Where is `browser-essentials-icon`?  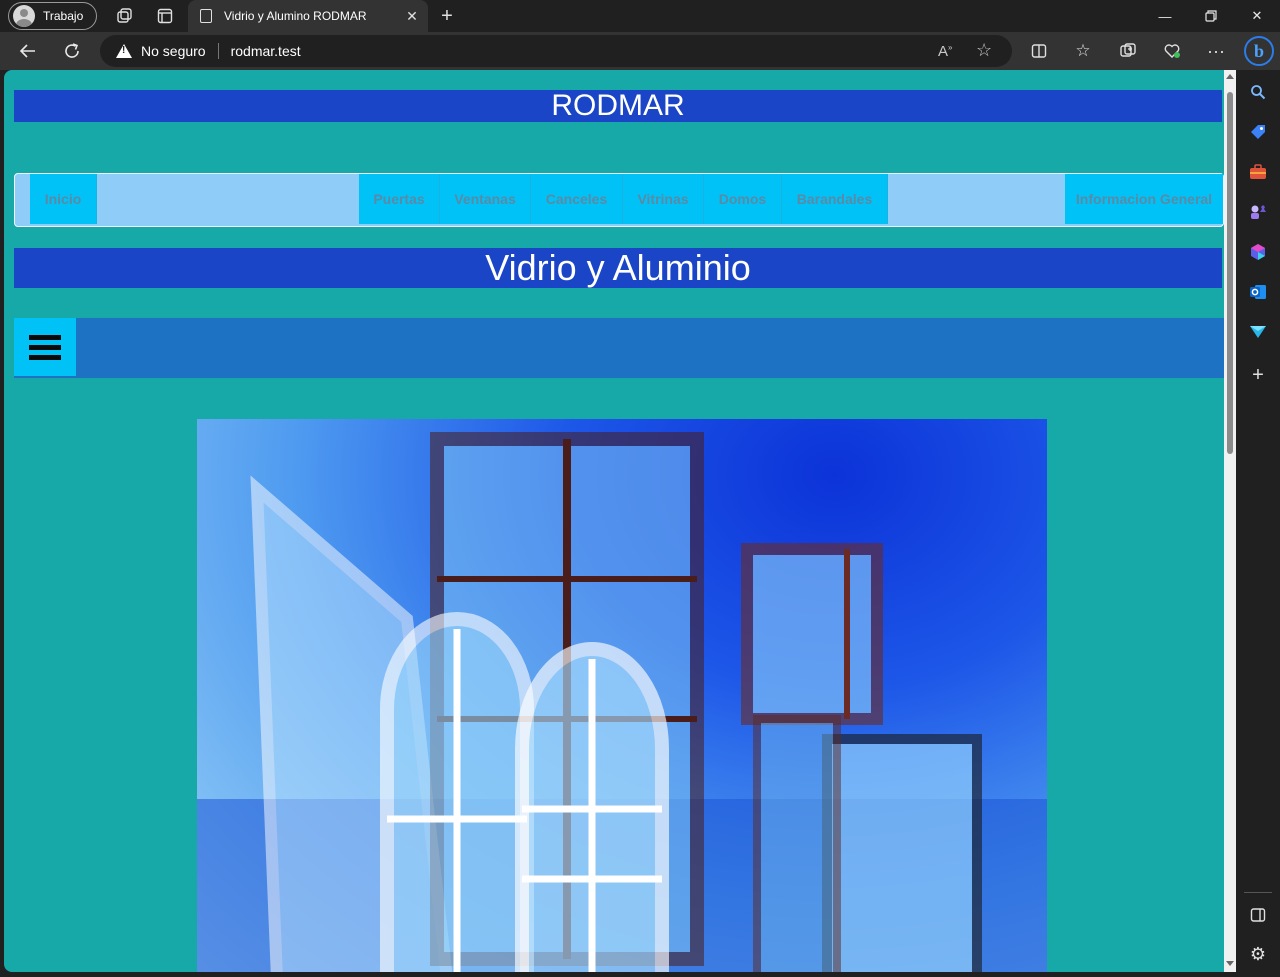
browser-essentials-icon is located at coordinates (1172, 51).